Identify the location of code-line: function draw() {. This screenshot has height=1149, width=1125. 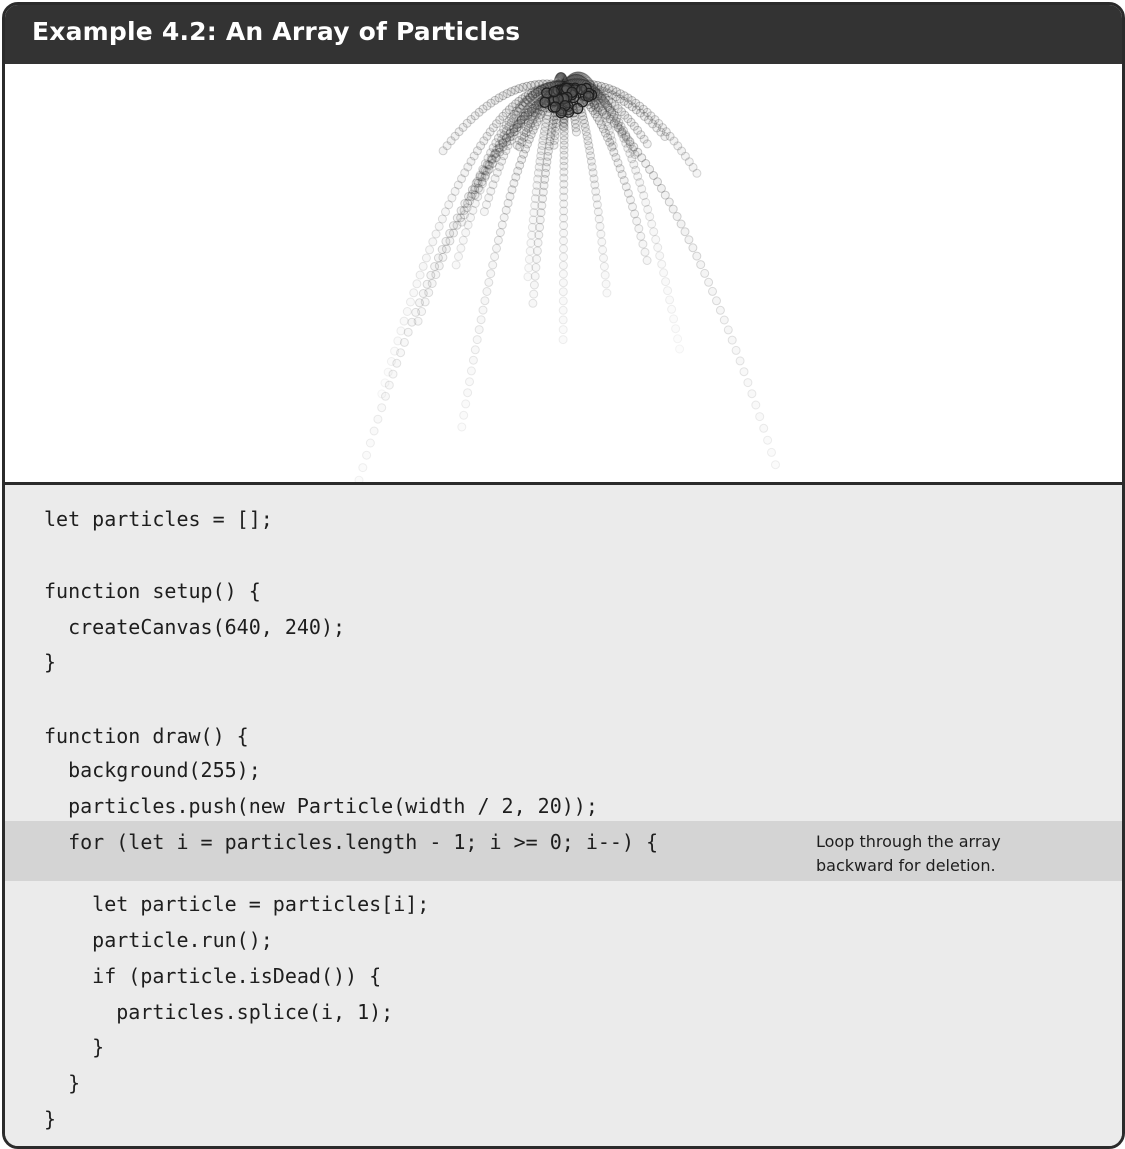
(146, 736).